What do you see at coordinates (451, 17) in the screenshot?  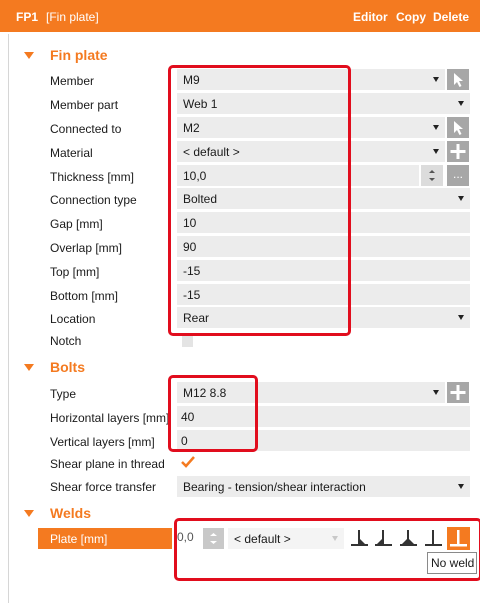 I see `delete-button: Delete` at bounding box center [451, 17].